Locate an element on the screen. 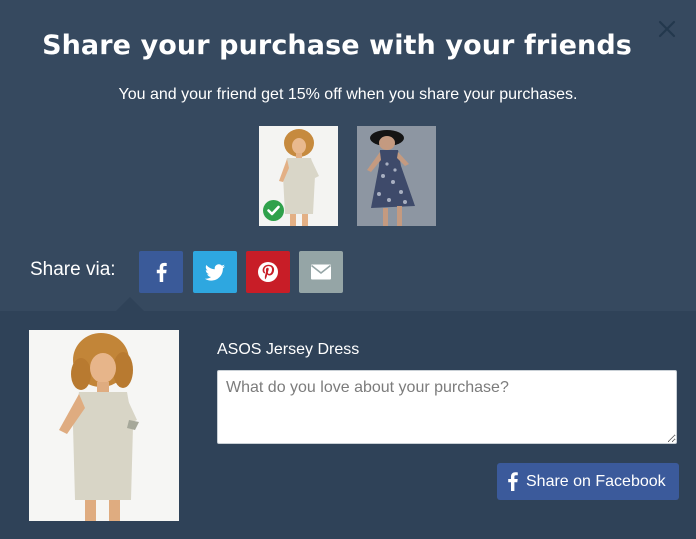 The height and width of the screenshot is (539, 696). thumbnail-floral-dress is located at coordinates (396, 176).